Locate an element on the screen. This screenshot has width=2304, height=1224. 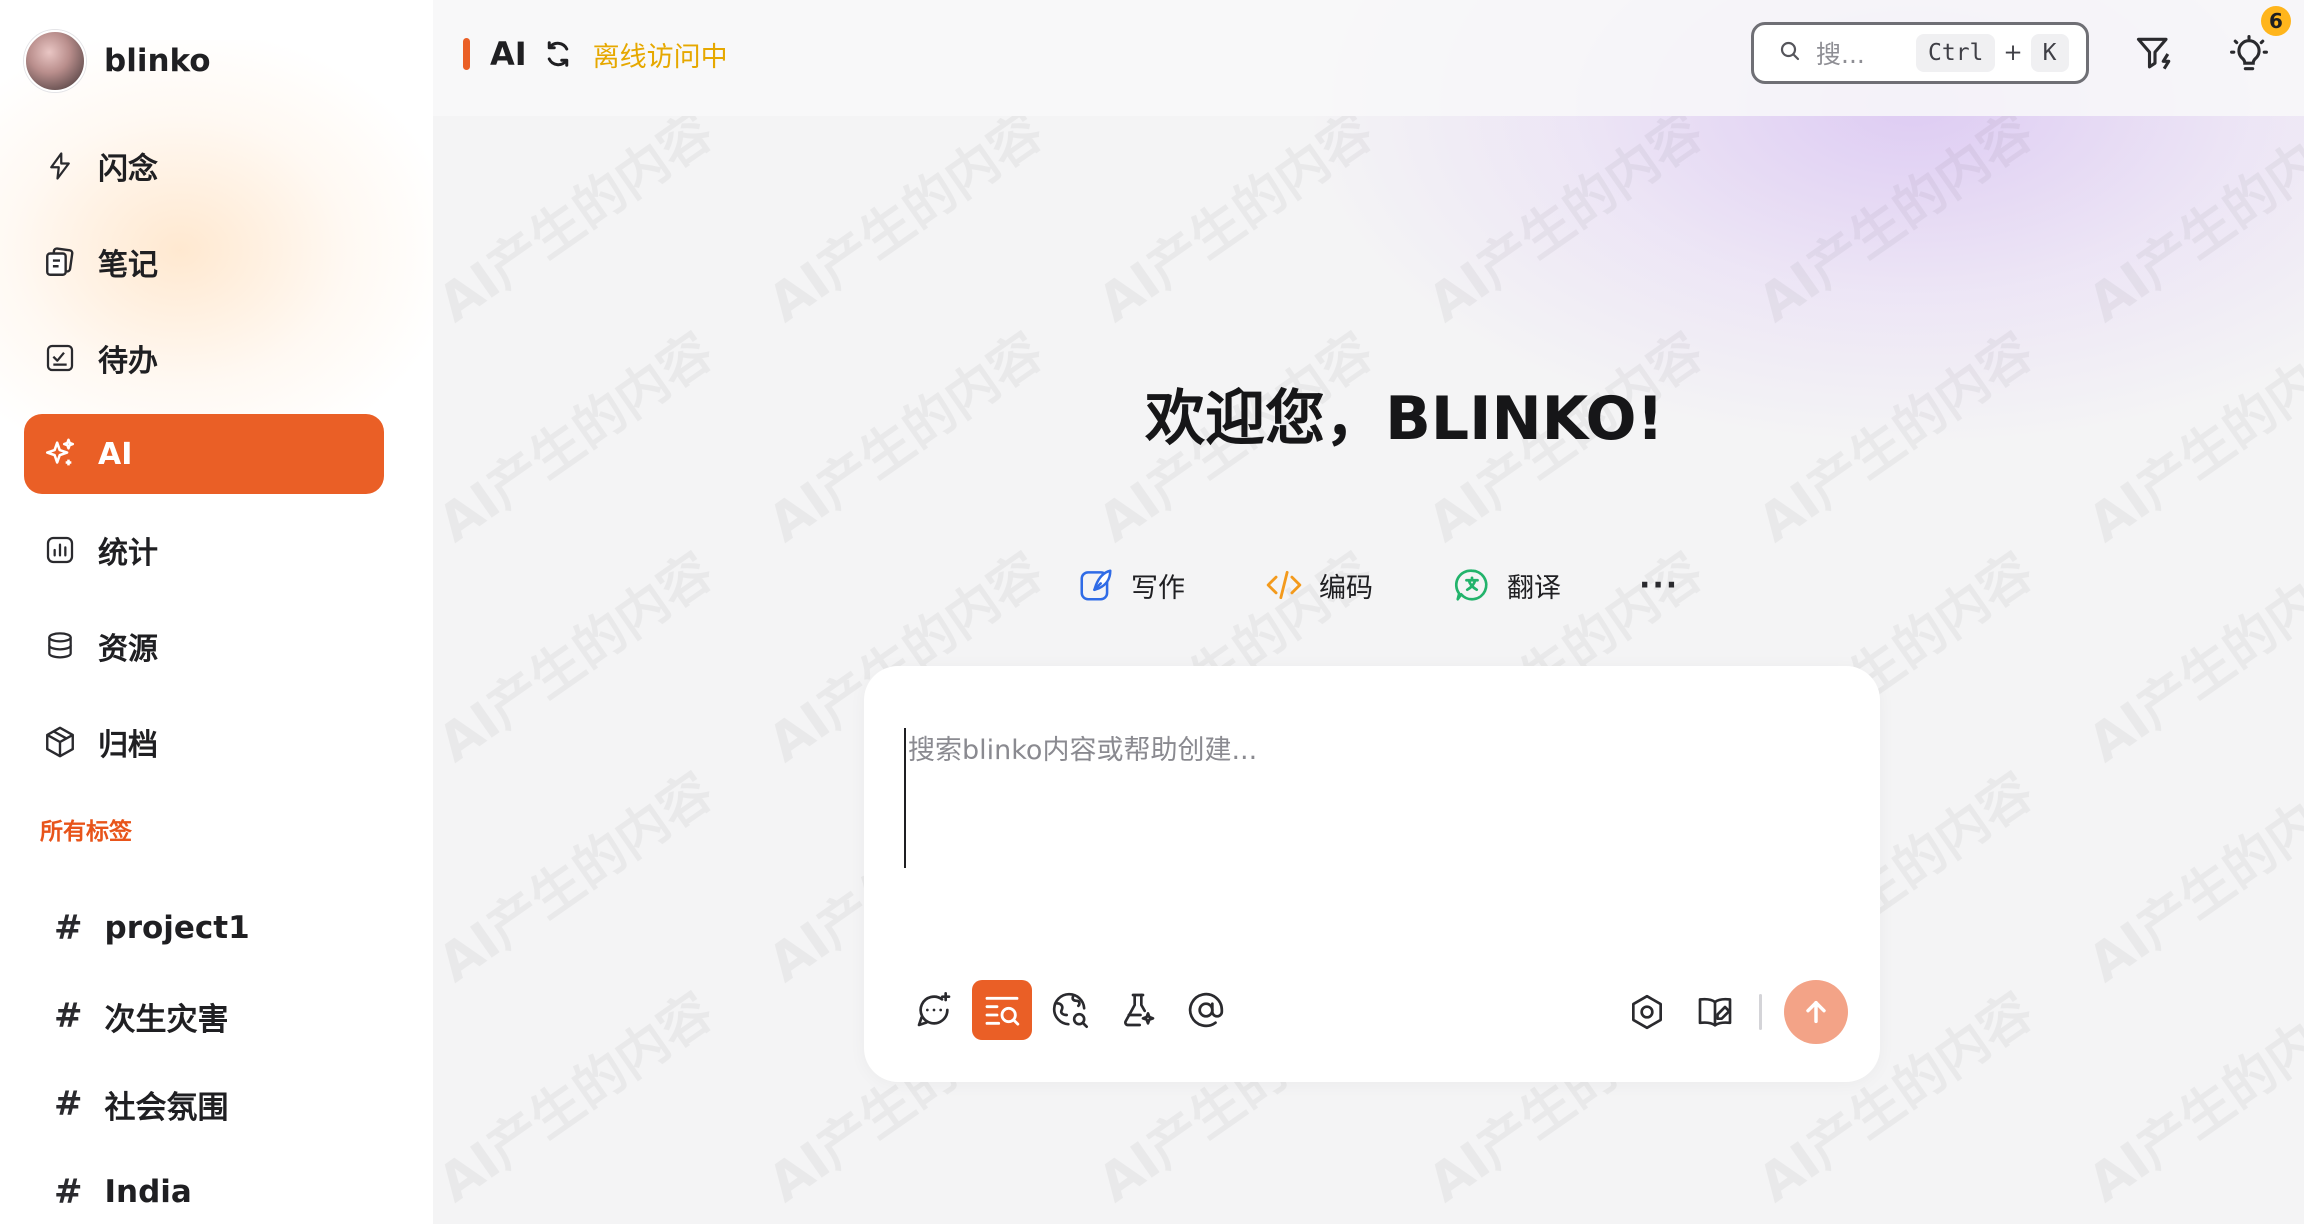
chart-icon is located at coordinates (60, 550).